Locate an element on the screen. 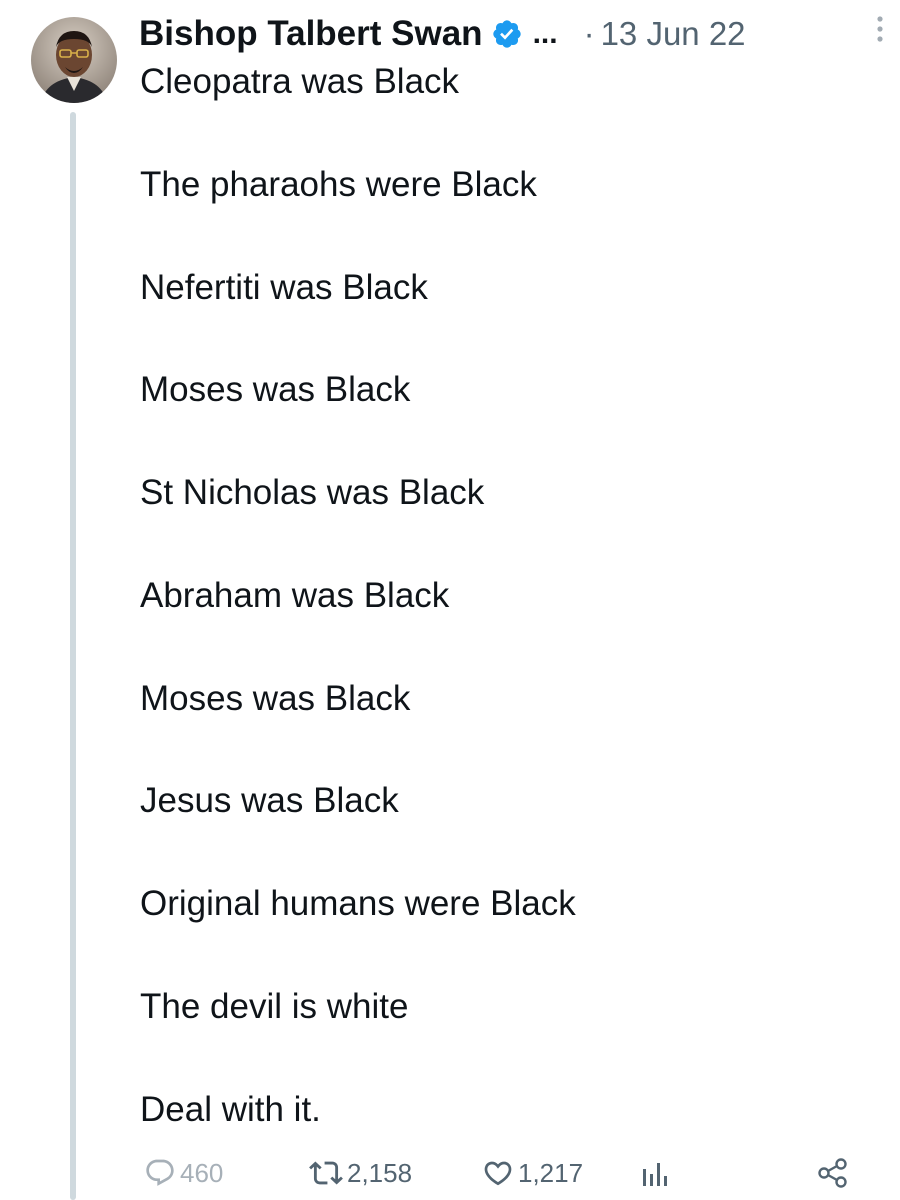 Image resolution: width=900 pixels, height=1200 pixels. more-vertical-icon is located at coordinates (880, 29).